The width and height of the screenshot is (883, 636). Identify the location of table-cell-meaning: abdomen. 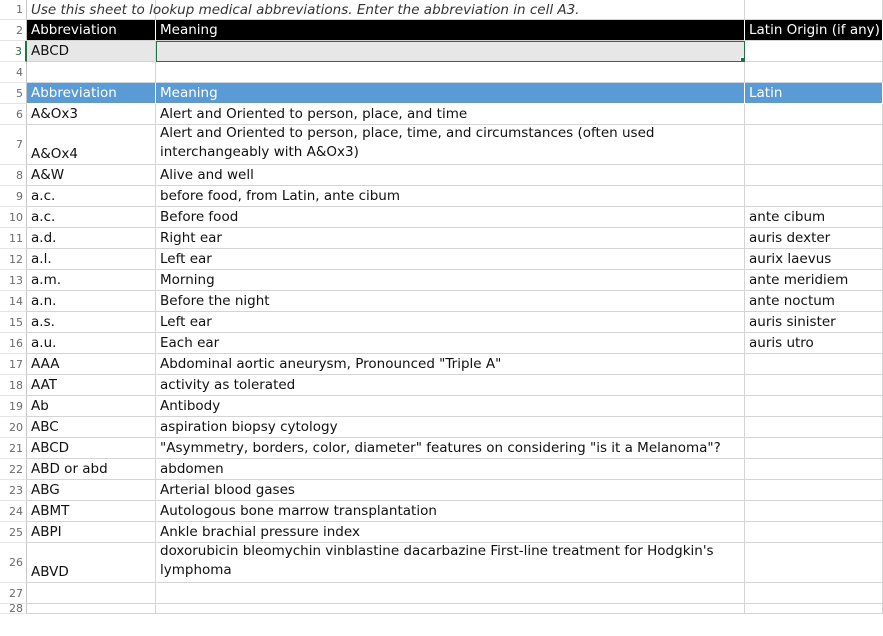
(450, 469).